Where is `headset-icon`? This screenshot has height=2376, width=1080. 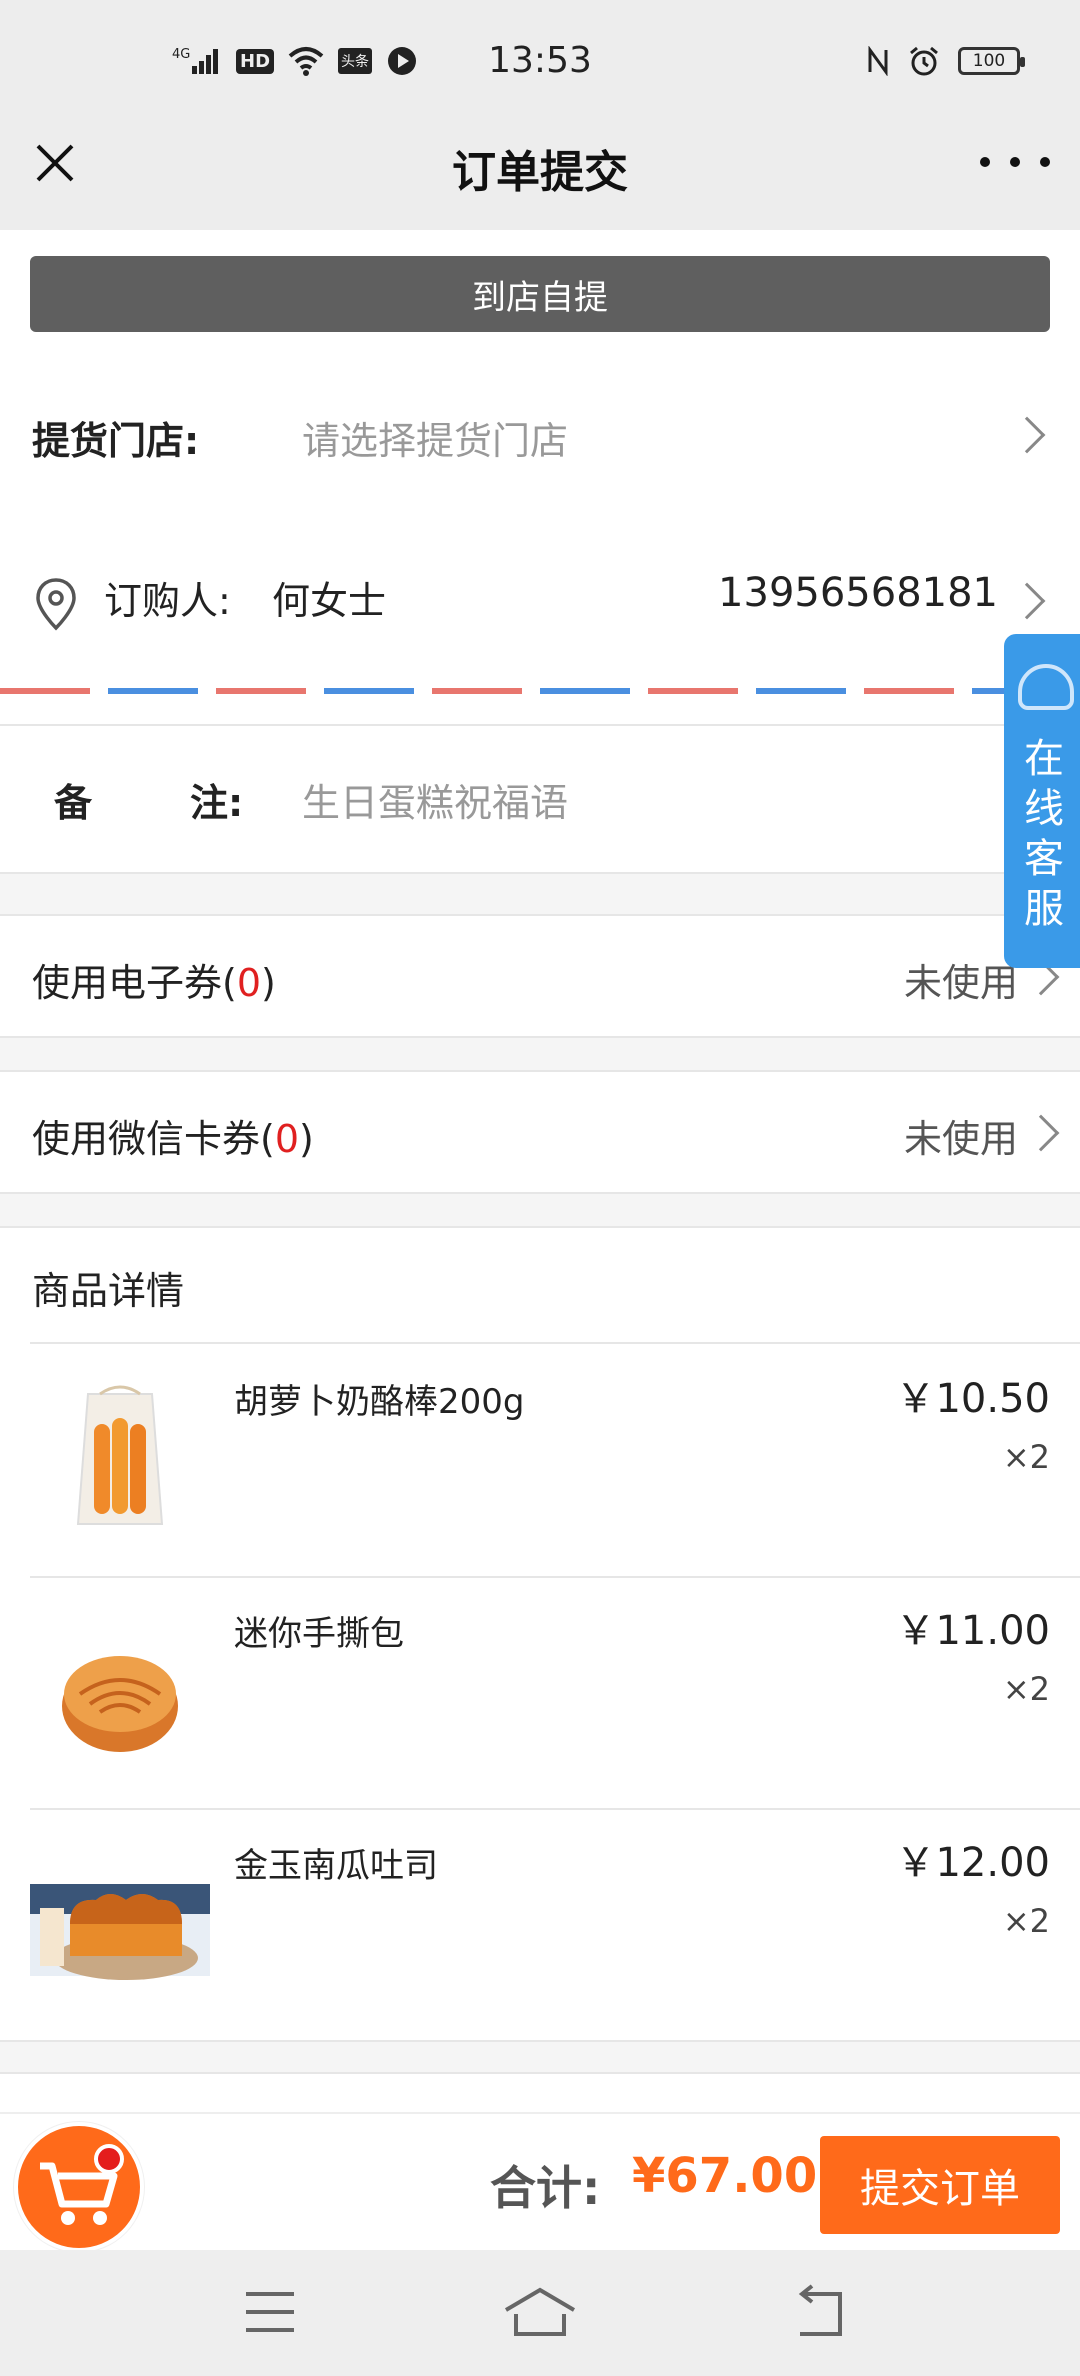
headset-icon is located at coordinates (1046, 687).